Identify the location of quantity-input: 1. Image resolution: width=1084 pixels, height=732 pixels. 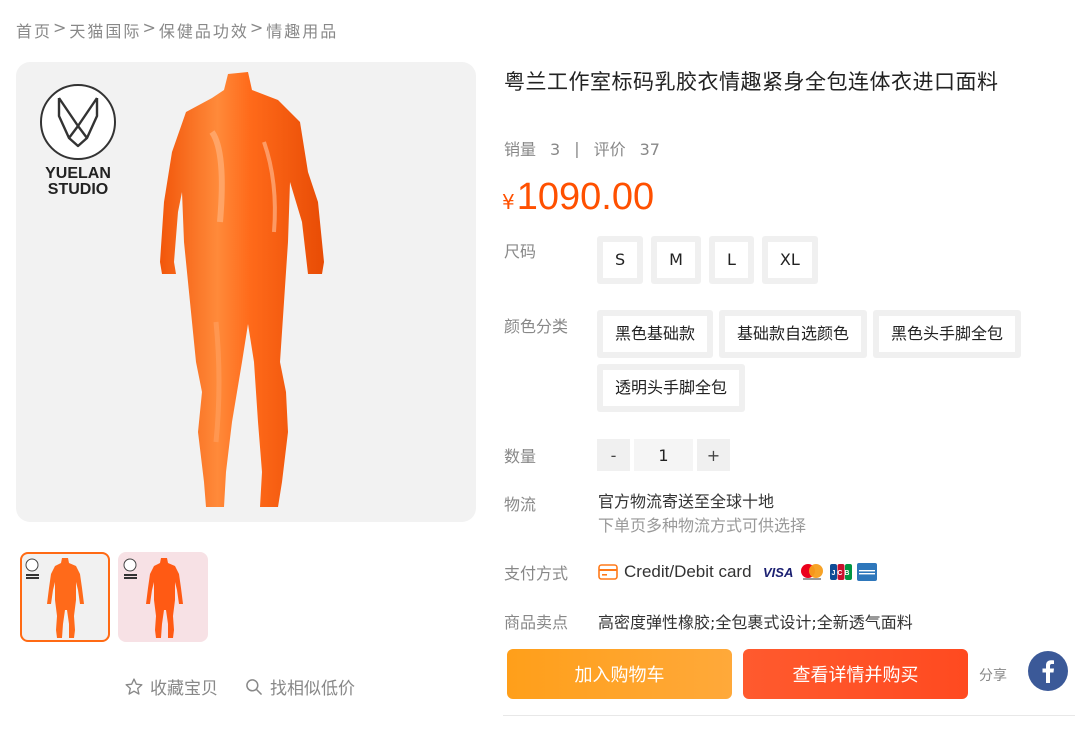
(663, 455).